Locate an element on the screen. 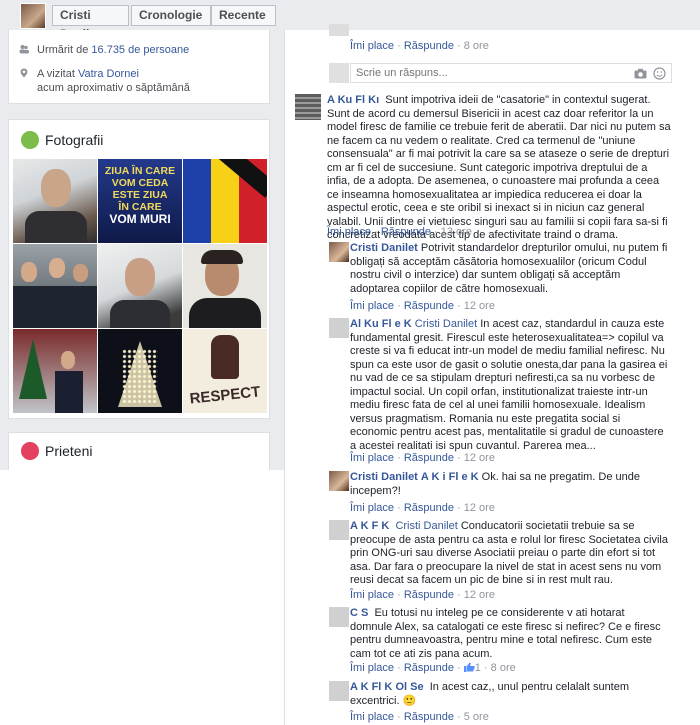  respect-text: RESPECT is located at coordinates (225, 395).